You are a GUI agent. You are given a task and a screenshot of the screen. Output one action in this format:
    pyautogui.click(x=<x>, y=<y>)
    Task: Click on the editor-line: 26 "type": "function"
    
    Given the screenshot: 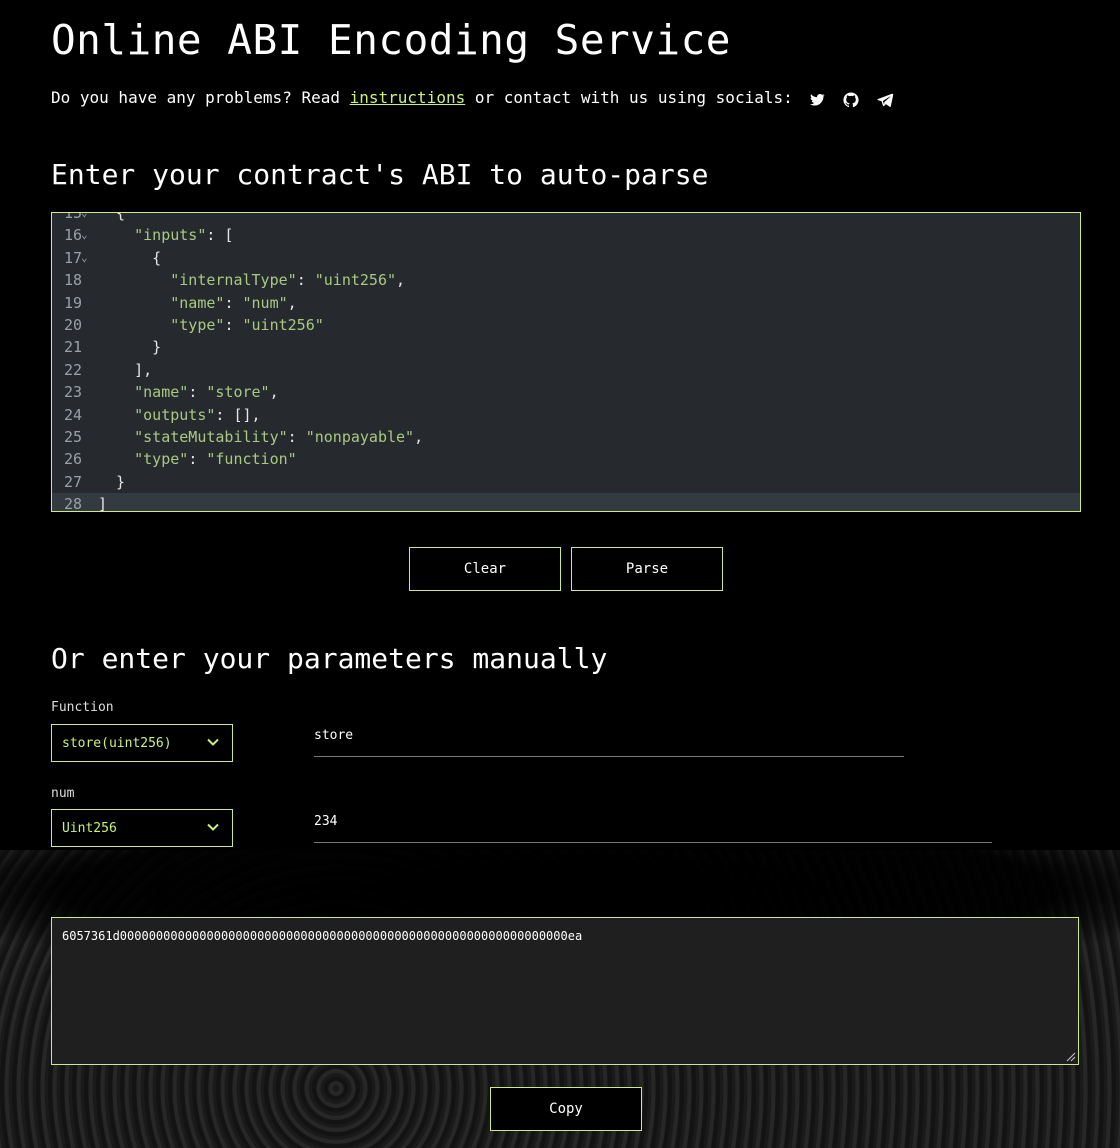 What is the action you would take?
    pyautogui.click(x=566, y=459)
    